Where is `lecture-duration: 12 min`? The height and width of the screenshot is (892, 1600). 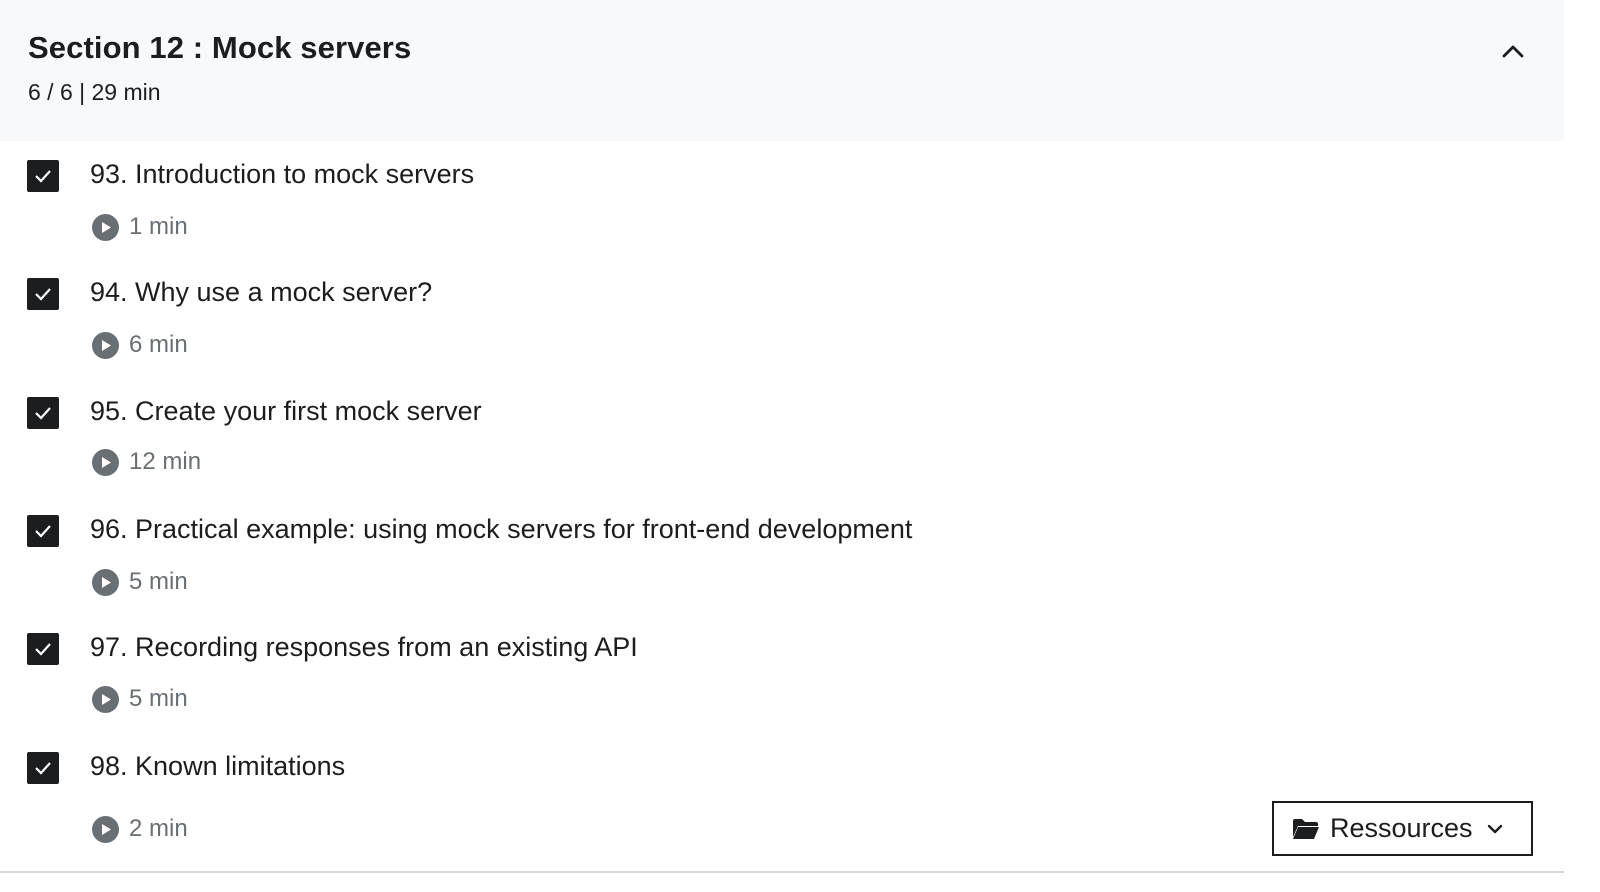 lecture-duration: 12 min is located at coordinates (146, 462).